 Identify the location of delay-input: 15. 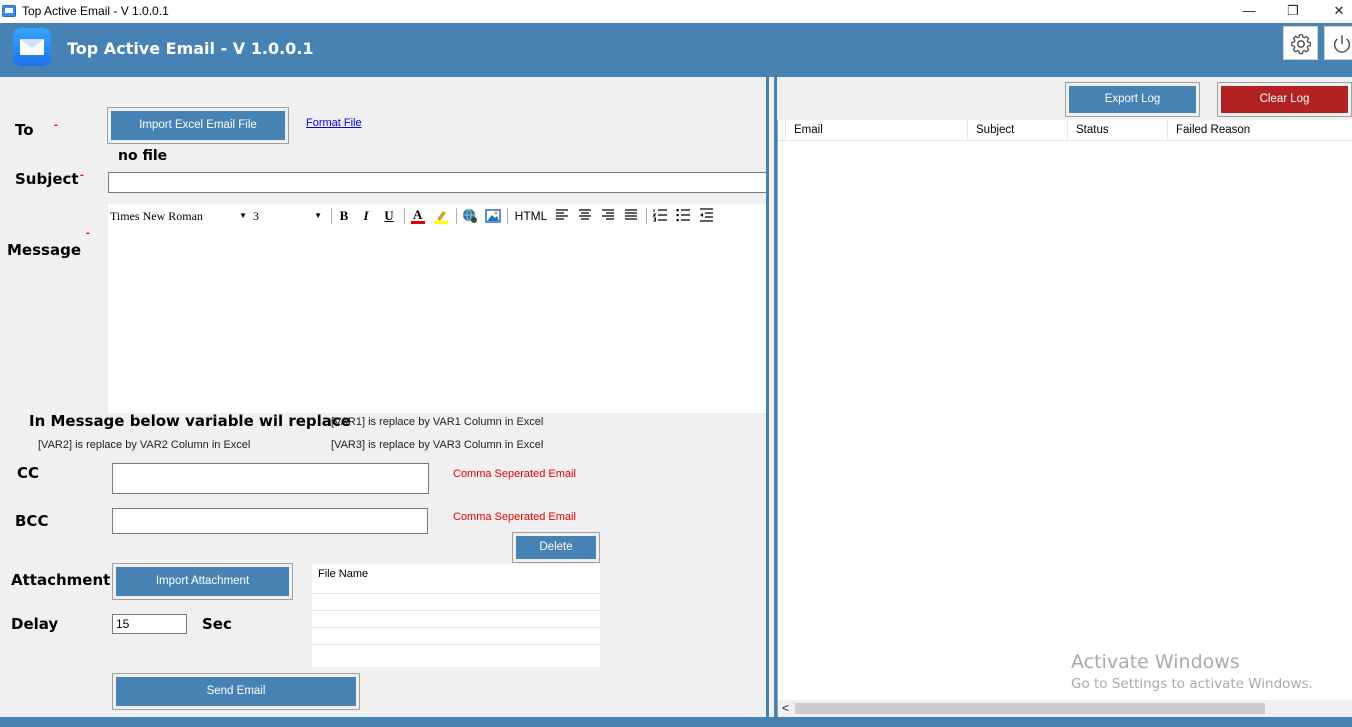
(149, 624).